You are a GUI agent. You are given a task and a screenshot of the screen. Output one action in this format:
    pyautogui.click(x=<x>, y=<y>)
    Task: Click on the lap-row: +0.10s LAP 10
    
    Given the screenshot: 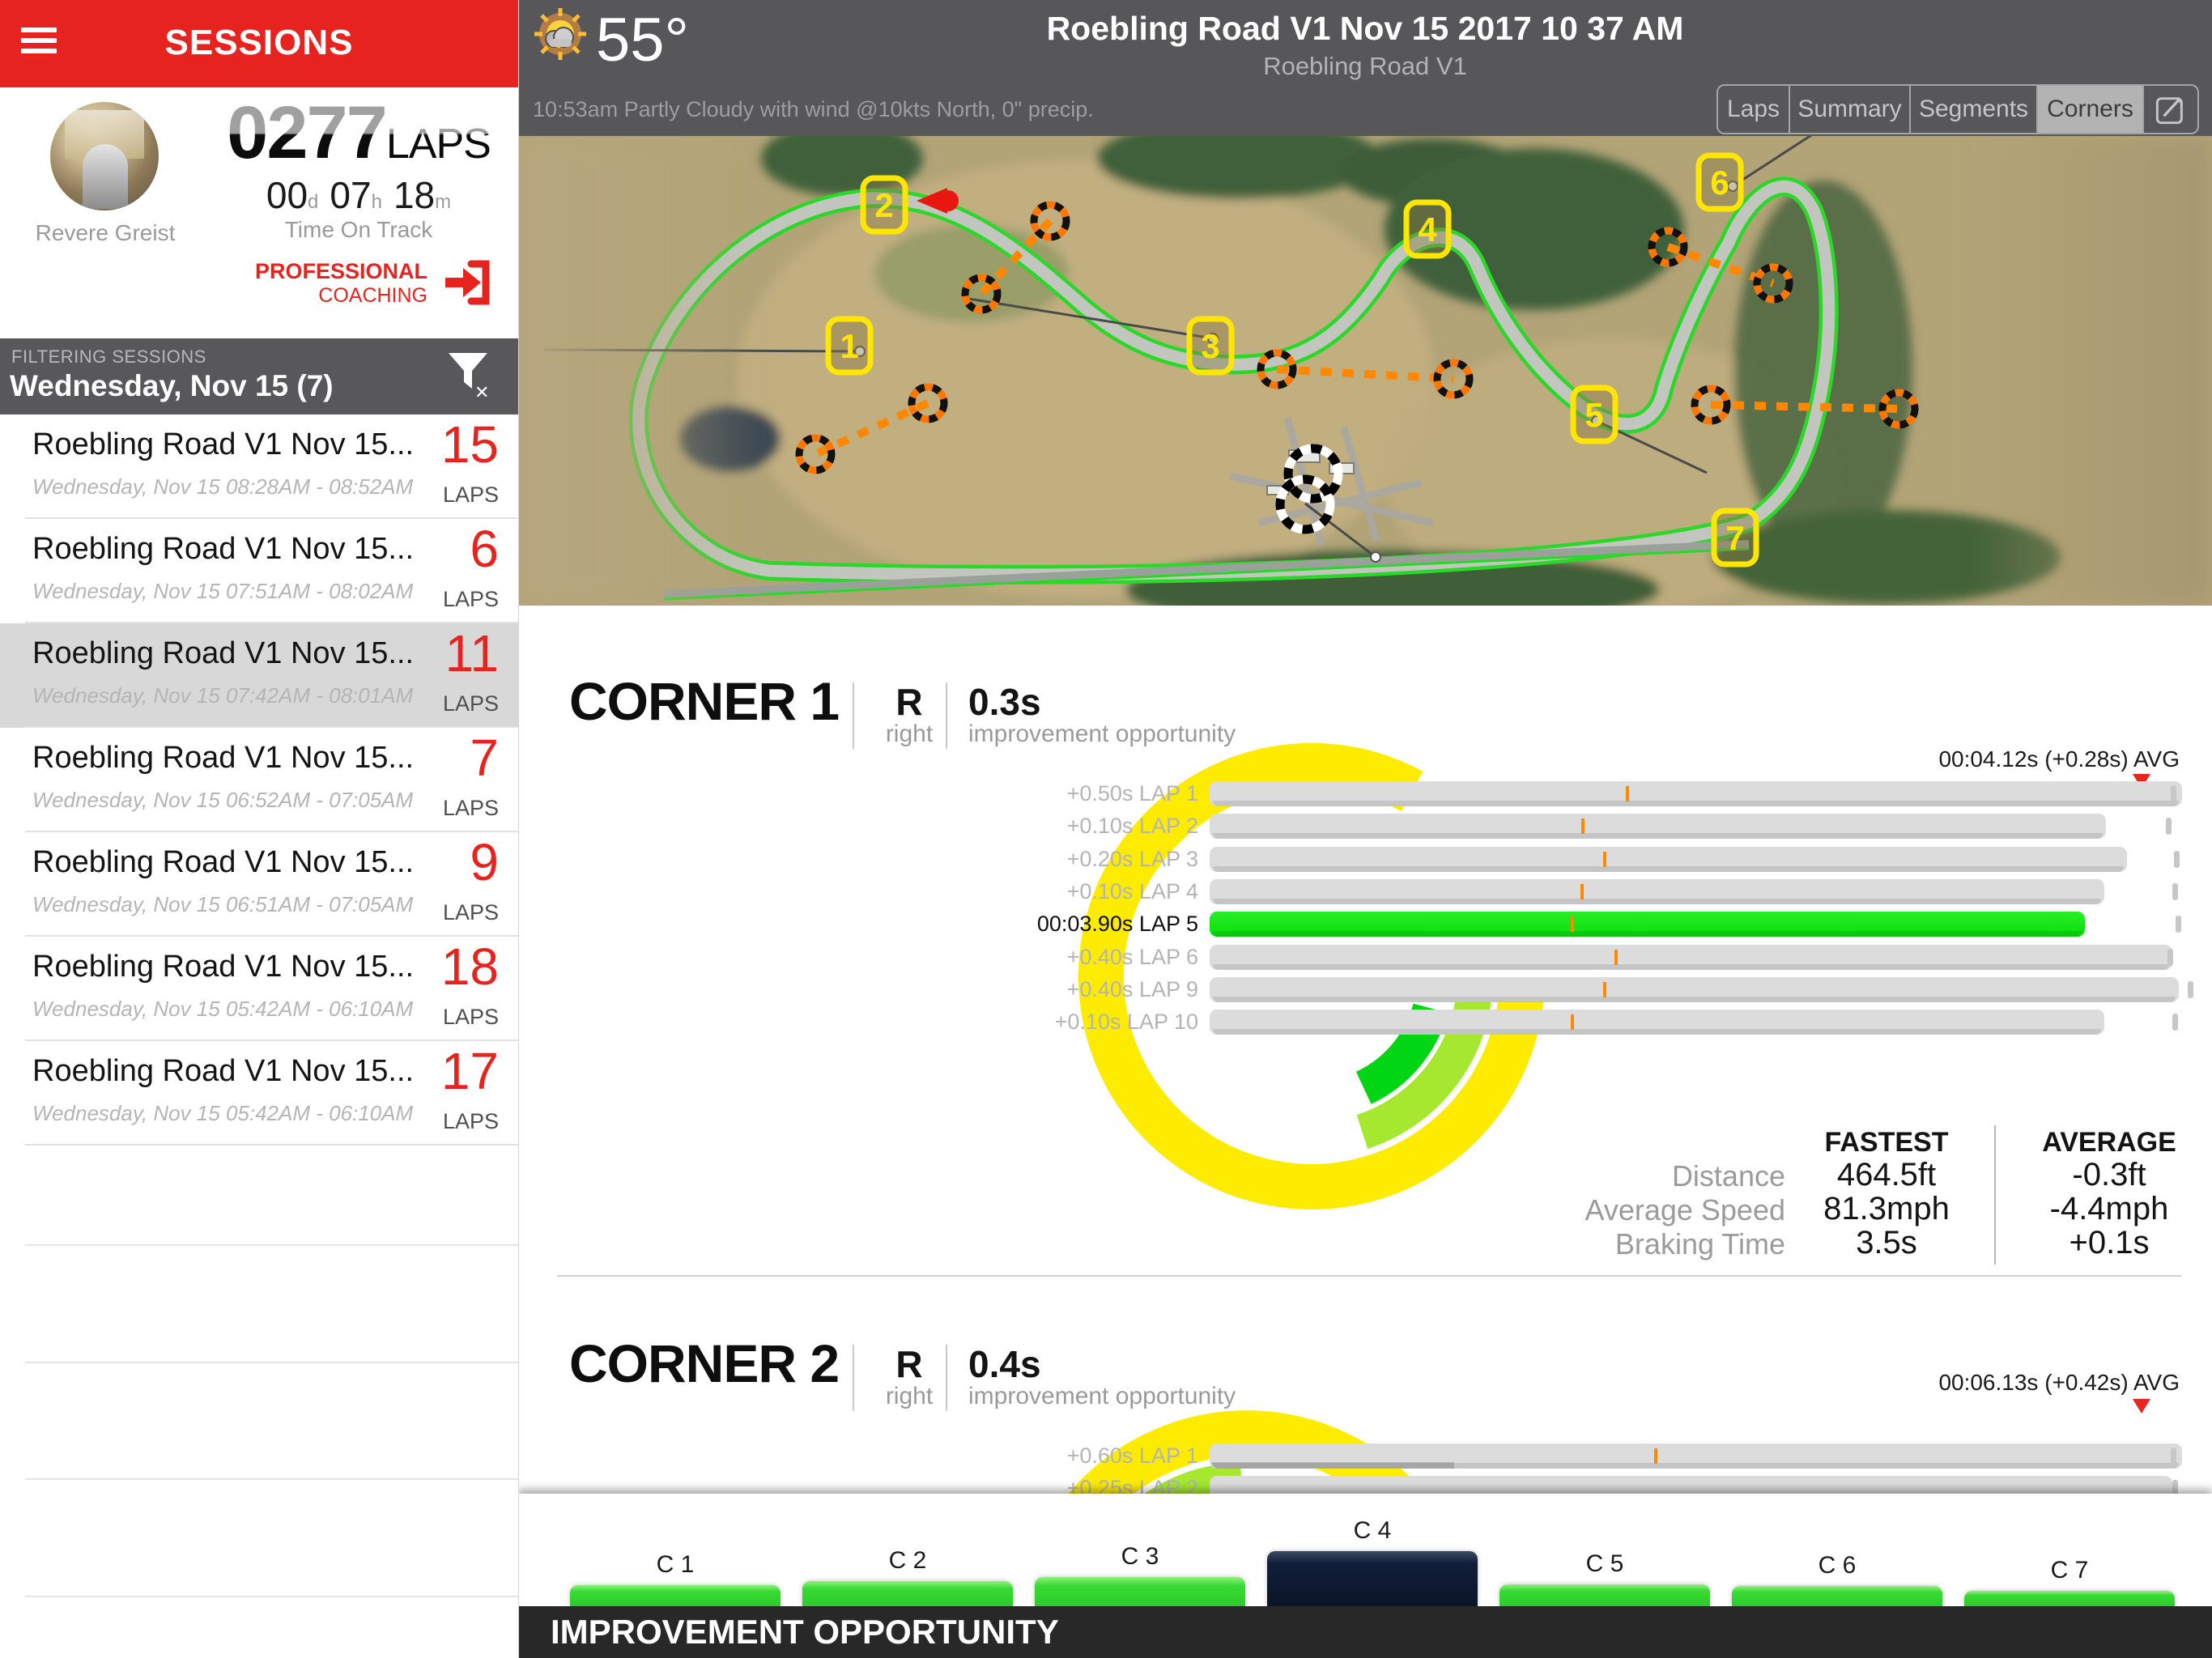 What is the action you would take?
    pyautogui.click(x=1555, y=1022)
    